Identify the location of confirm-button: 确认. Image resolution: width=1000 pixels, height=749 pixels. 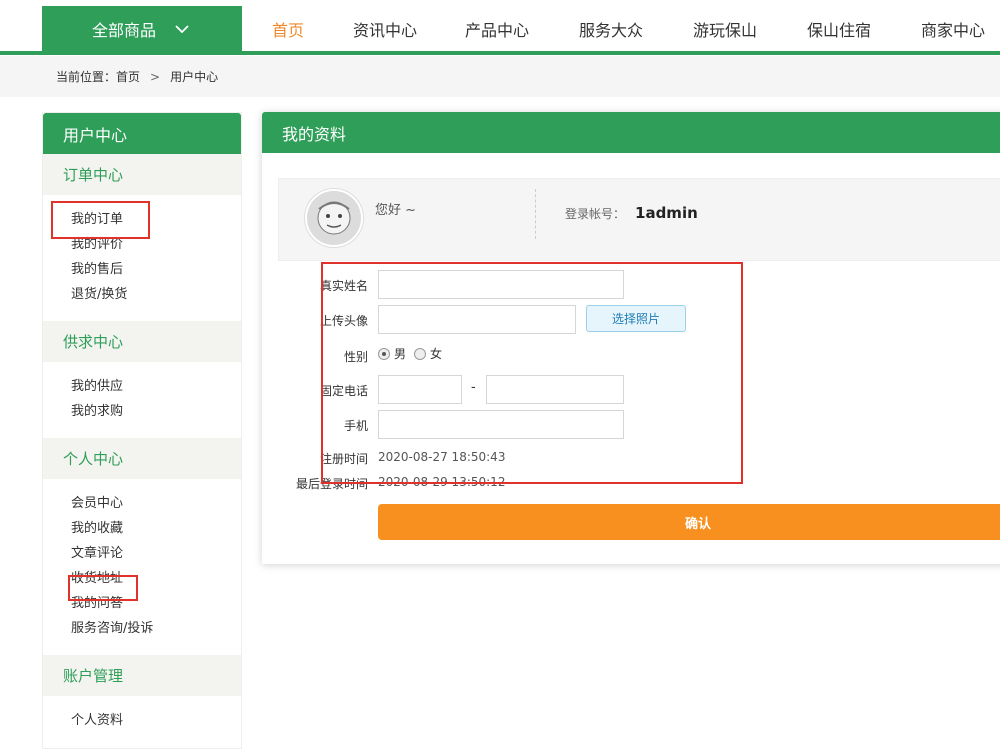
(689, 522).